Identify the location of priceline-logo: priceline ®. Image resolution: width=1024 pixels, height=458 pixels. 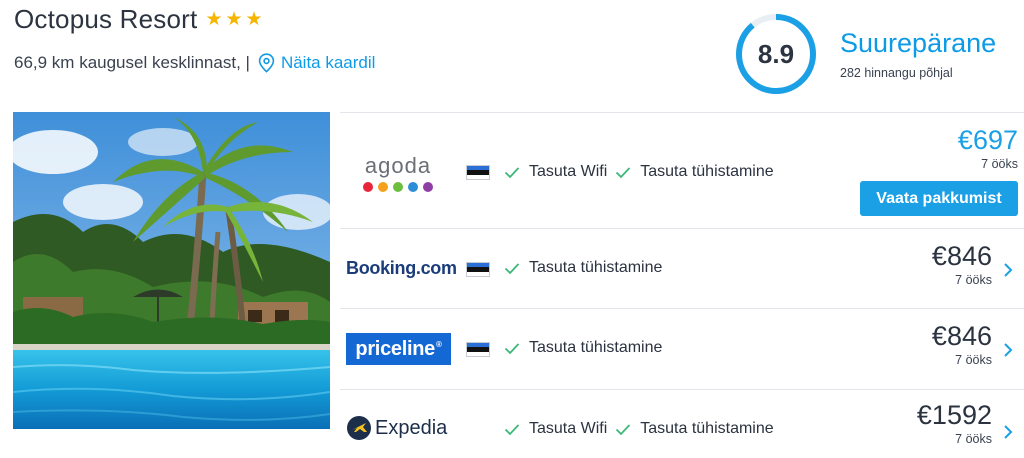
(398, 349).